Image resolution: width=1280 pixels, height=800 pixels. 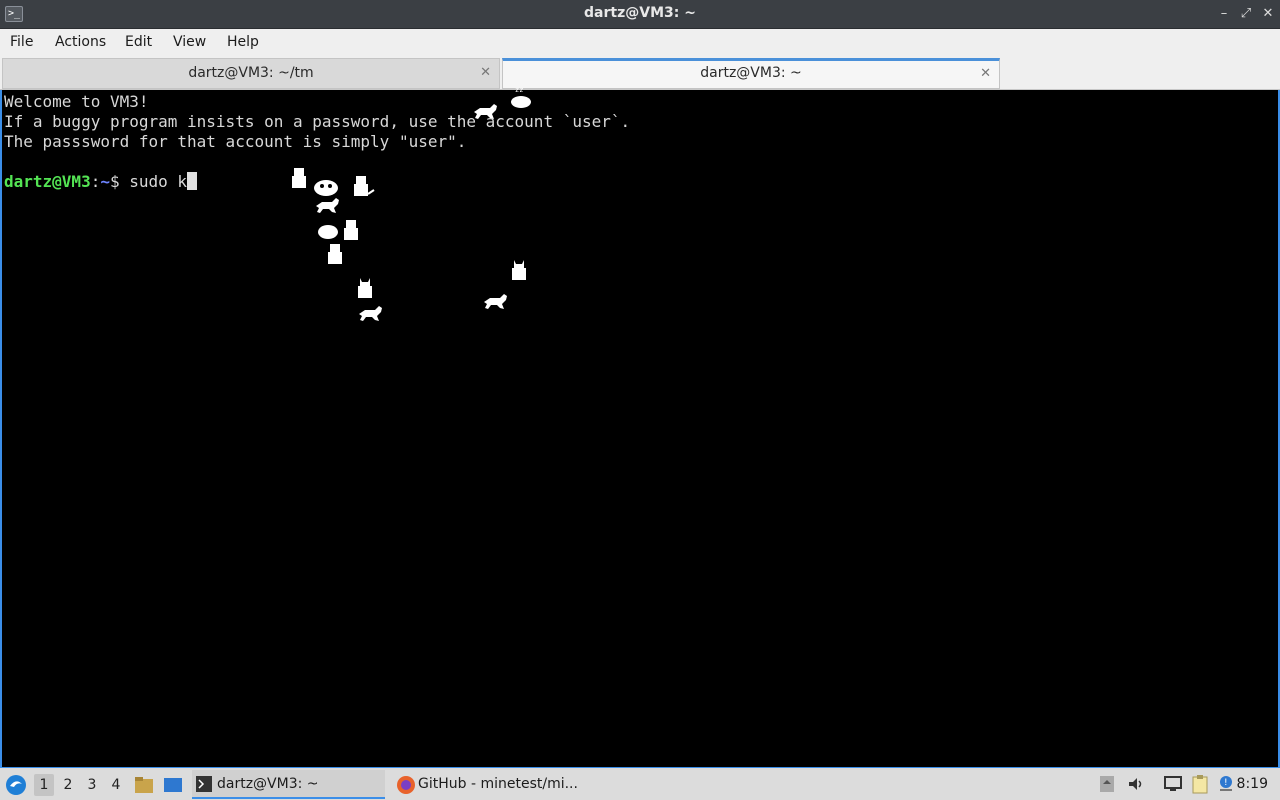 I want to click on terminal-line: Welcome to VM3!, so click(x=76, y=101).